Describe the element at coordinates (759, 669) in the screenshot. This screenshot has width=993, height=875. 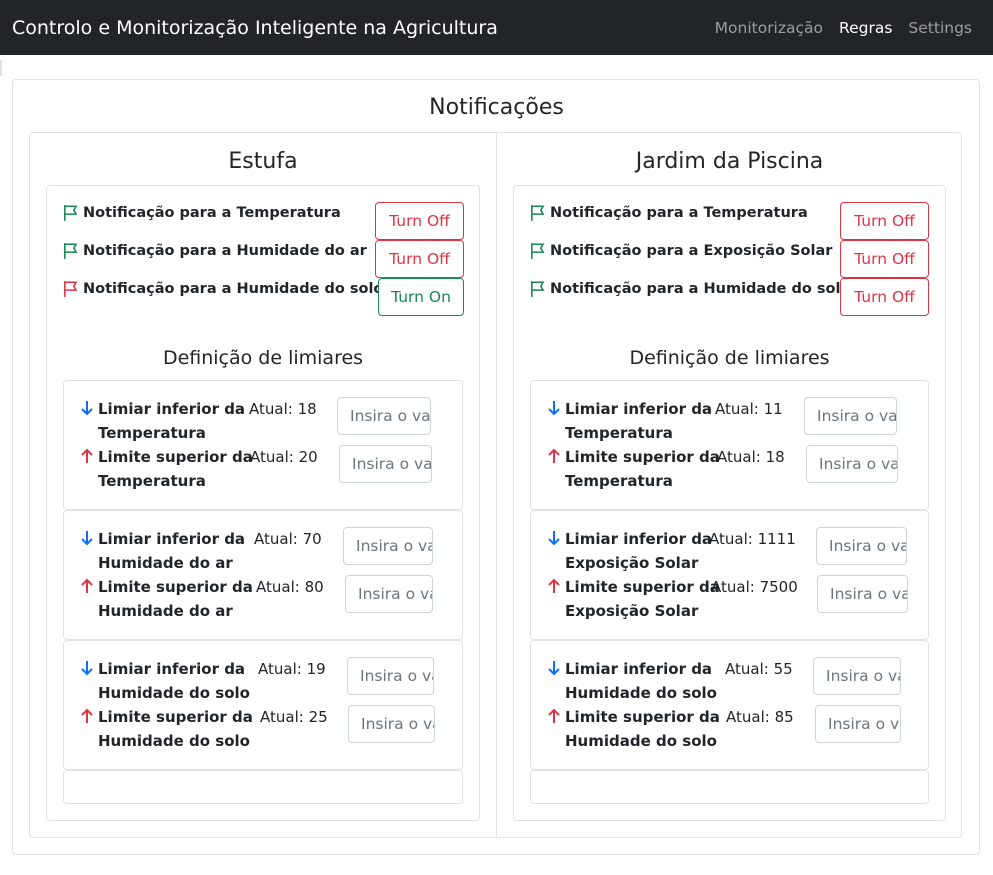
I see `current-value: Atual: 55` at that location.